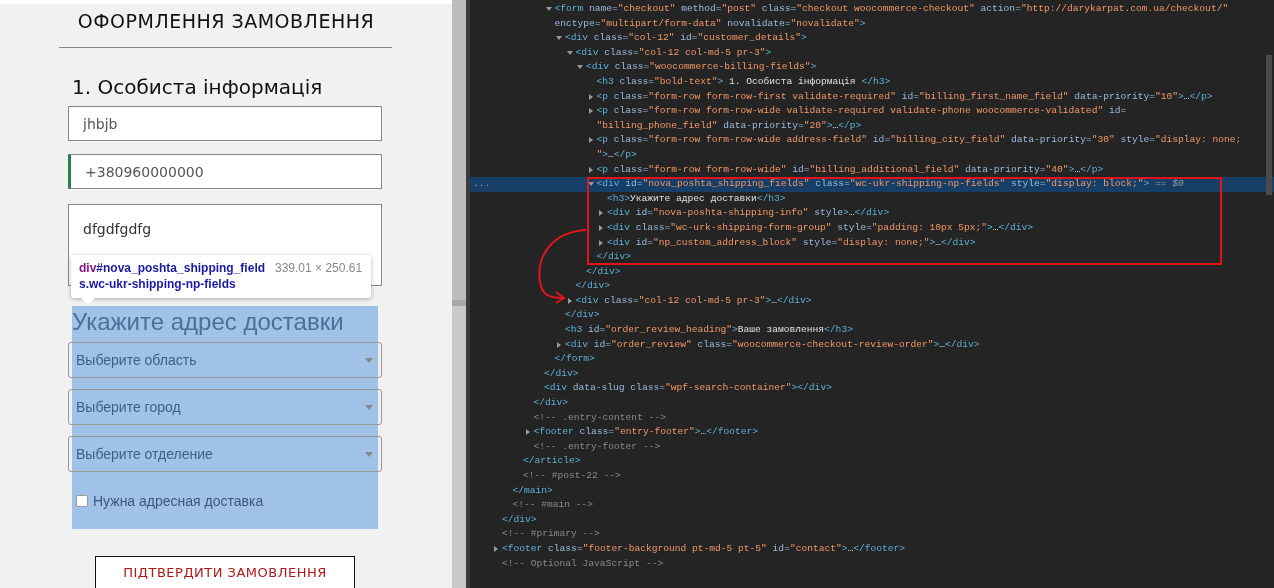 This screenshot has width=1274, height=588. What do you see at coordinates (872, 67) in the screenshot?
I see `dom-node-line: <div class="woocommerce-billing-fields">` at bounding box center [872, 67].